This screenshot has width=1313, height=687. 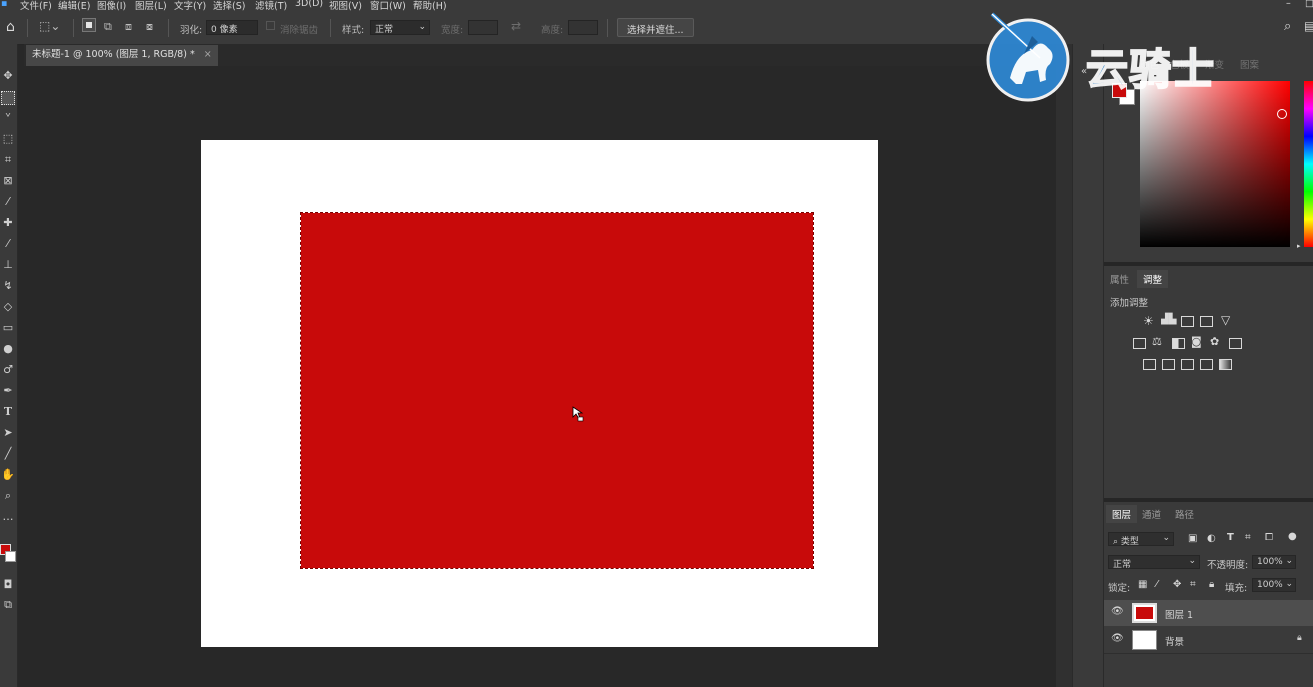 I want to click on eyedropper-tool-icon: ⁄, so click(x=8, y=202).